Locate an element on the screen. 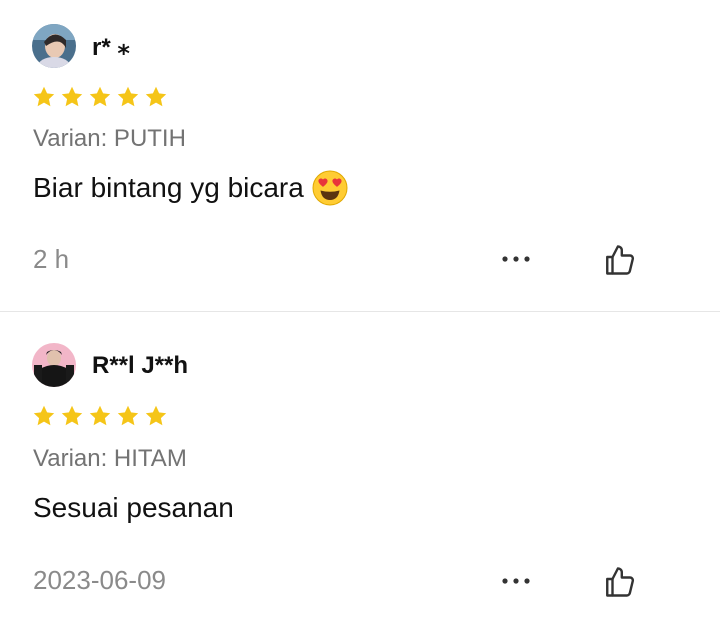 This screenshot has width=720, height=633. review-comment: Biar bintang yg bicara is located at coordinates (190, 188).